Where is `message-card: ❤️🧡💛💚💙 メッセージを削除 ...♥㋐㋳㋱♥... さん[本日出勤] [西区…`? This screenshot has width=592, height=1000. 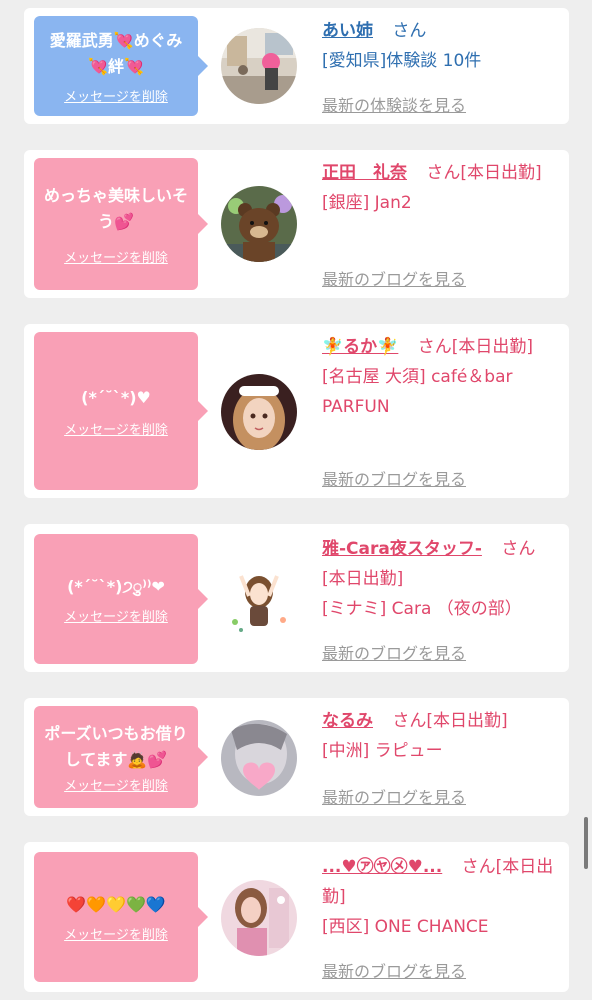 message-card: ❤️🧡💛💚💙 メッセージを削除 ...♥㋐㋳㋱♥... さん[本日出勤] [西区… is located at coordinates (296, 917).